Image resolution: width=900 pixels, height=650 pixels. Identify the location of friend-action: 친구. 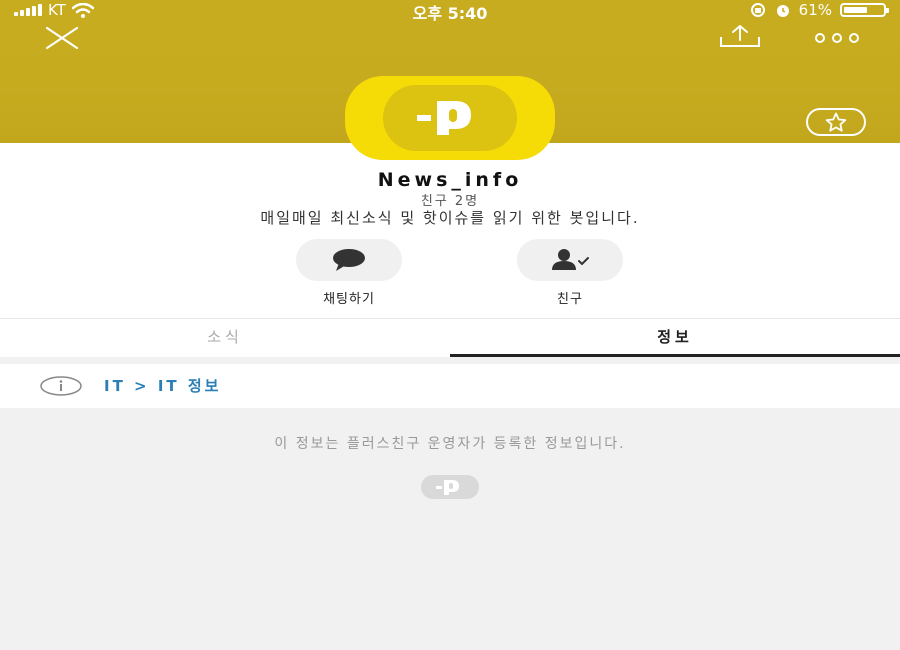
(570, 273).